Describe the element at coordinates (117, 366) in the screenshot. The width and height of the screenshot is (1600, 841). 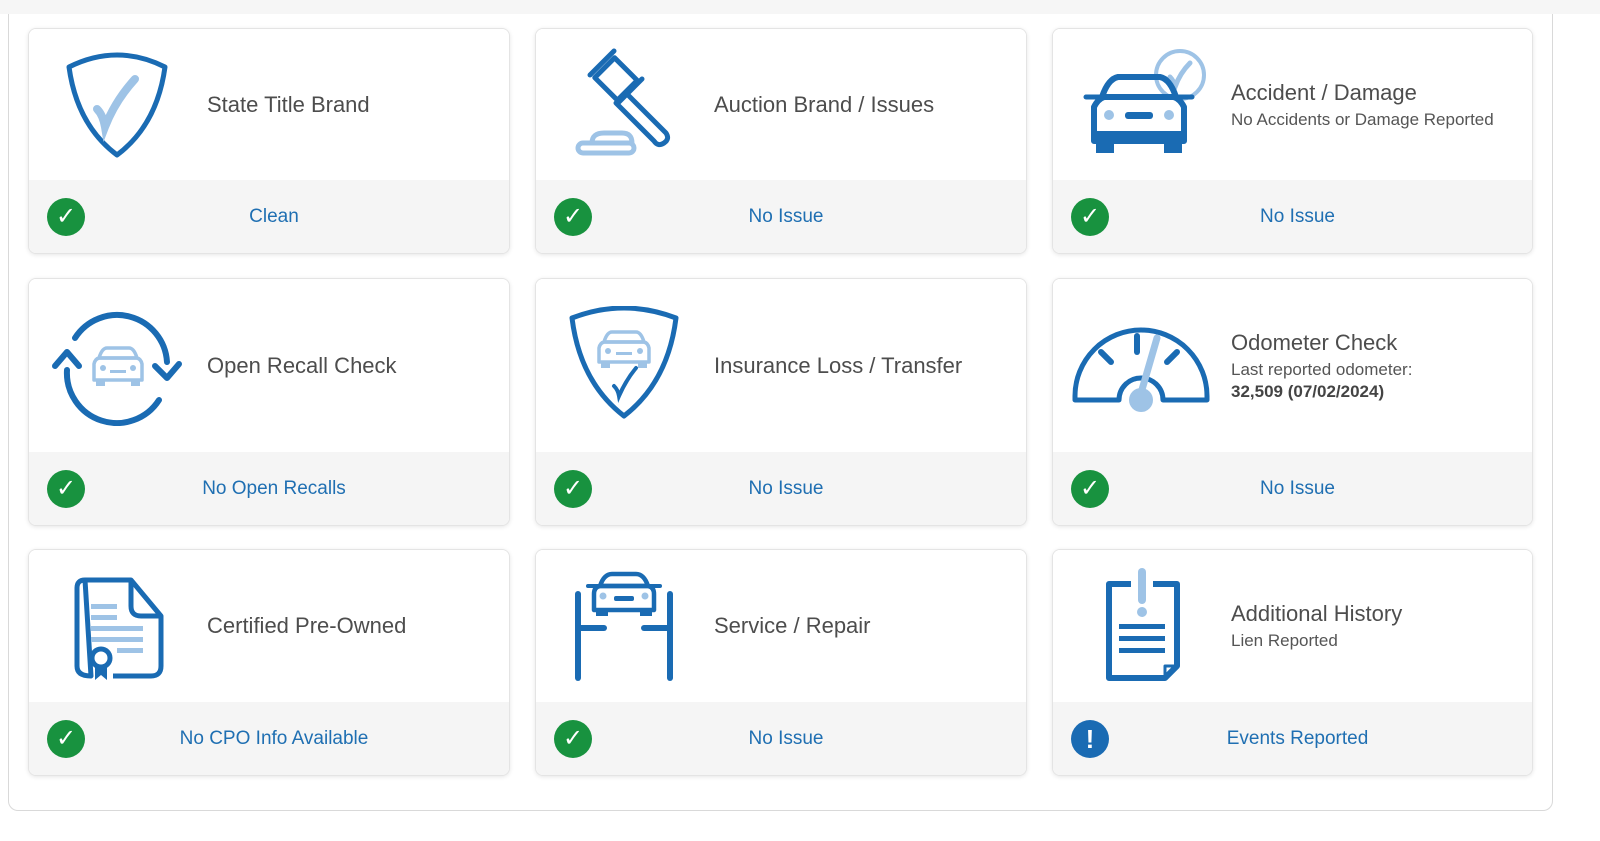
I see `car-recall-cycle-icon` at that location.